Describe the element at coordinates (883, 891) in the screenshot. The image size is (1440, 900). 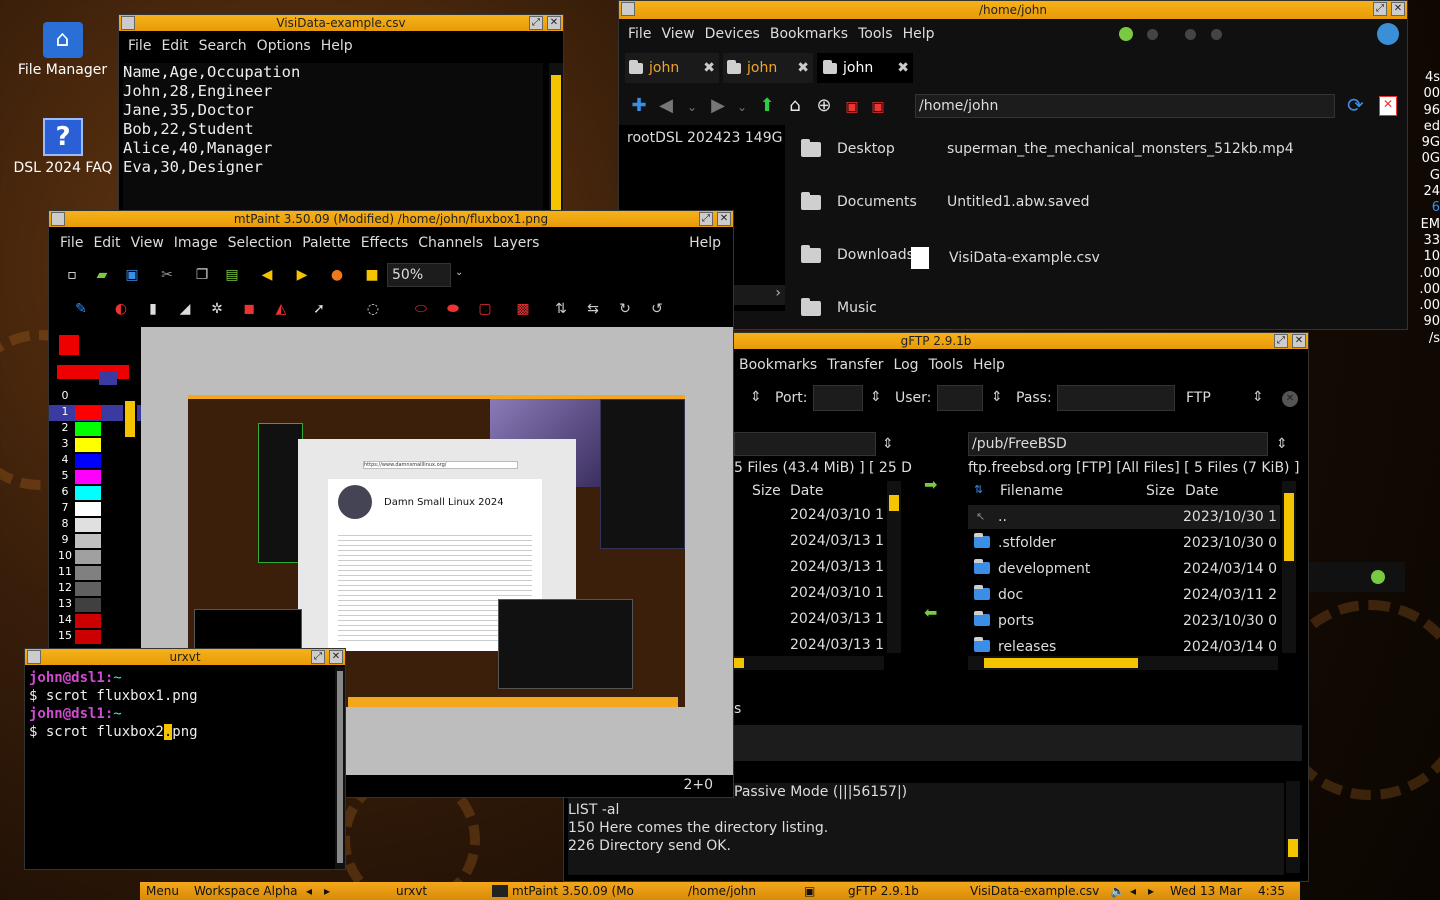
I see `task-gftp: gFTP 2.9.1b` at that location.